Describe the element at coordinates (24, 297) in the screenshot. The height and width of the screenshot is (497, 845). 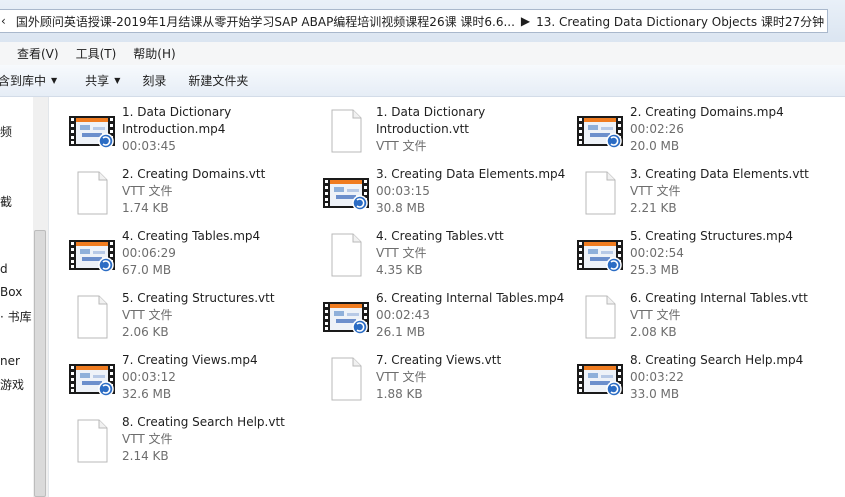
I see `navigation-pane: 频 截 d Box · 书库 ner 游戏` at that location.